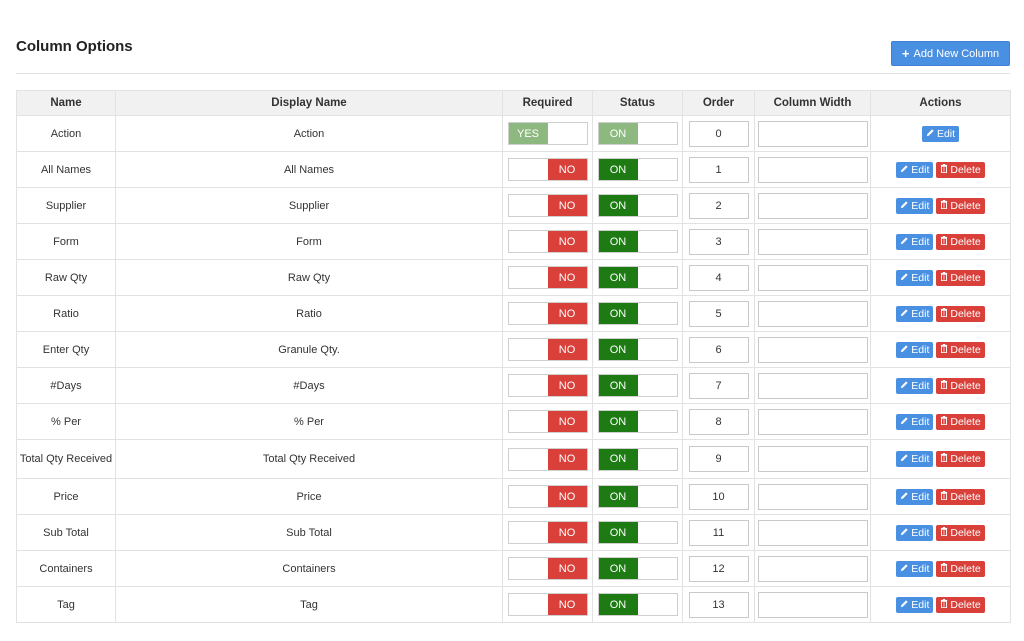 The width and height of the screenshot is (1024, 641). What do you see at coordinates (547, 133) in the screenshot?
I see `required-toggle: YES` at bounding box center [547, 133].